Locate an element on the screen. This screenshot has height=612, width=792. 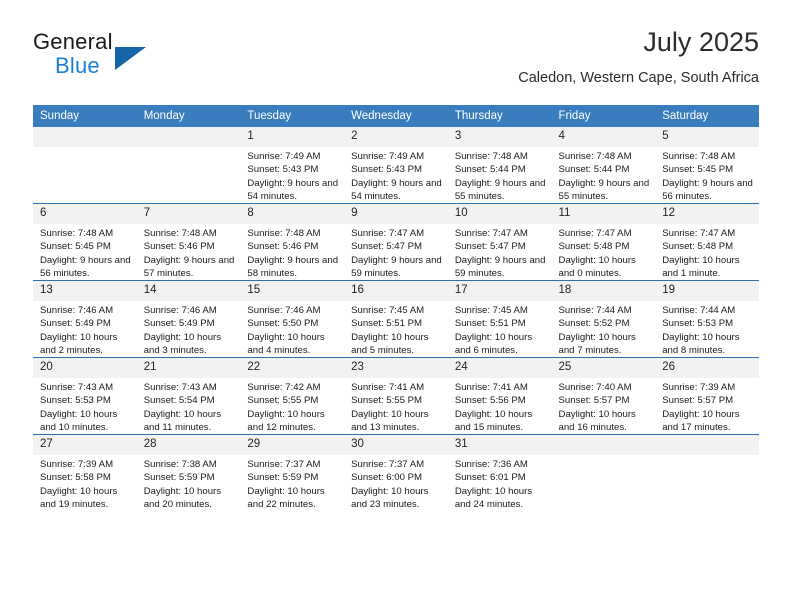
daylight-text: Daylight: 10 hours and 20 minutes. is located at coordinates (182, 498).